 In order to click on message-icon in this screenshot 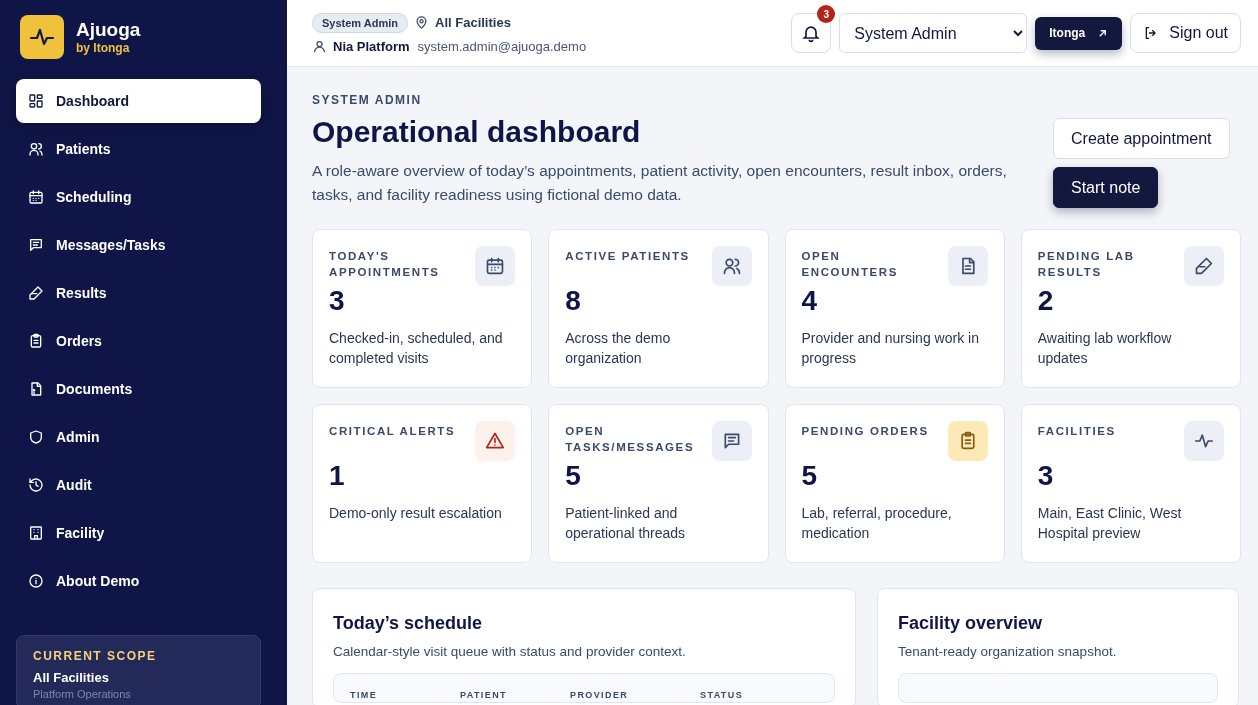, I will do `click(36, 245)`.